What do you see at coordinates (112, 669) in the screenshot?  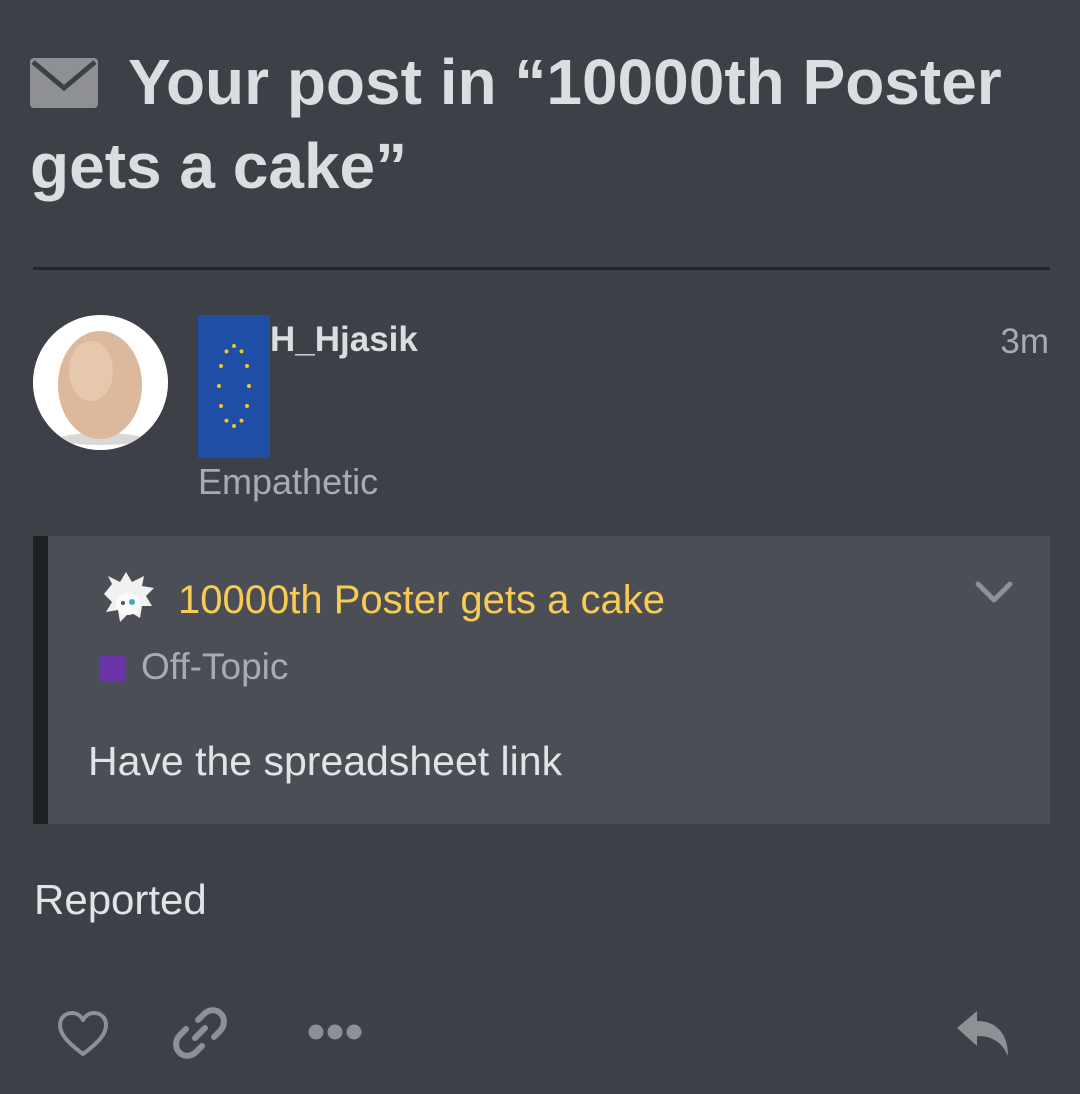 I see `category-color-square` at bounding box center [112, 669].